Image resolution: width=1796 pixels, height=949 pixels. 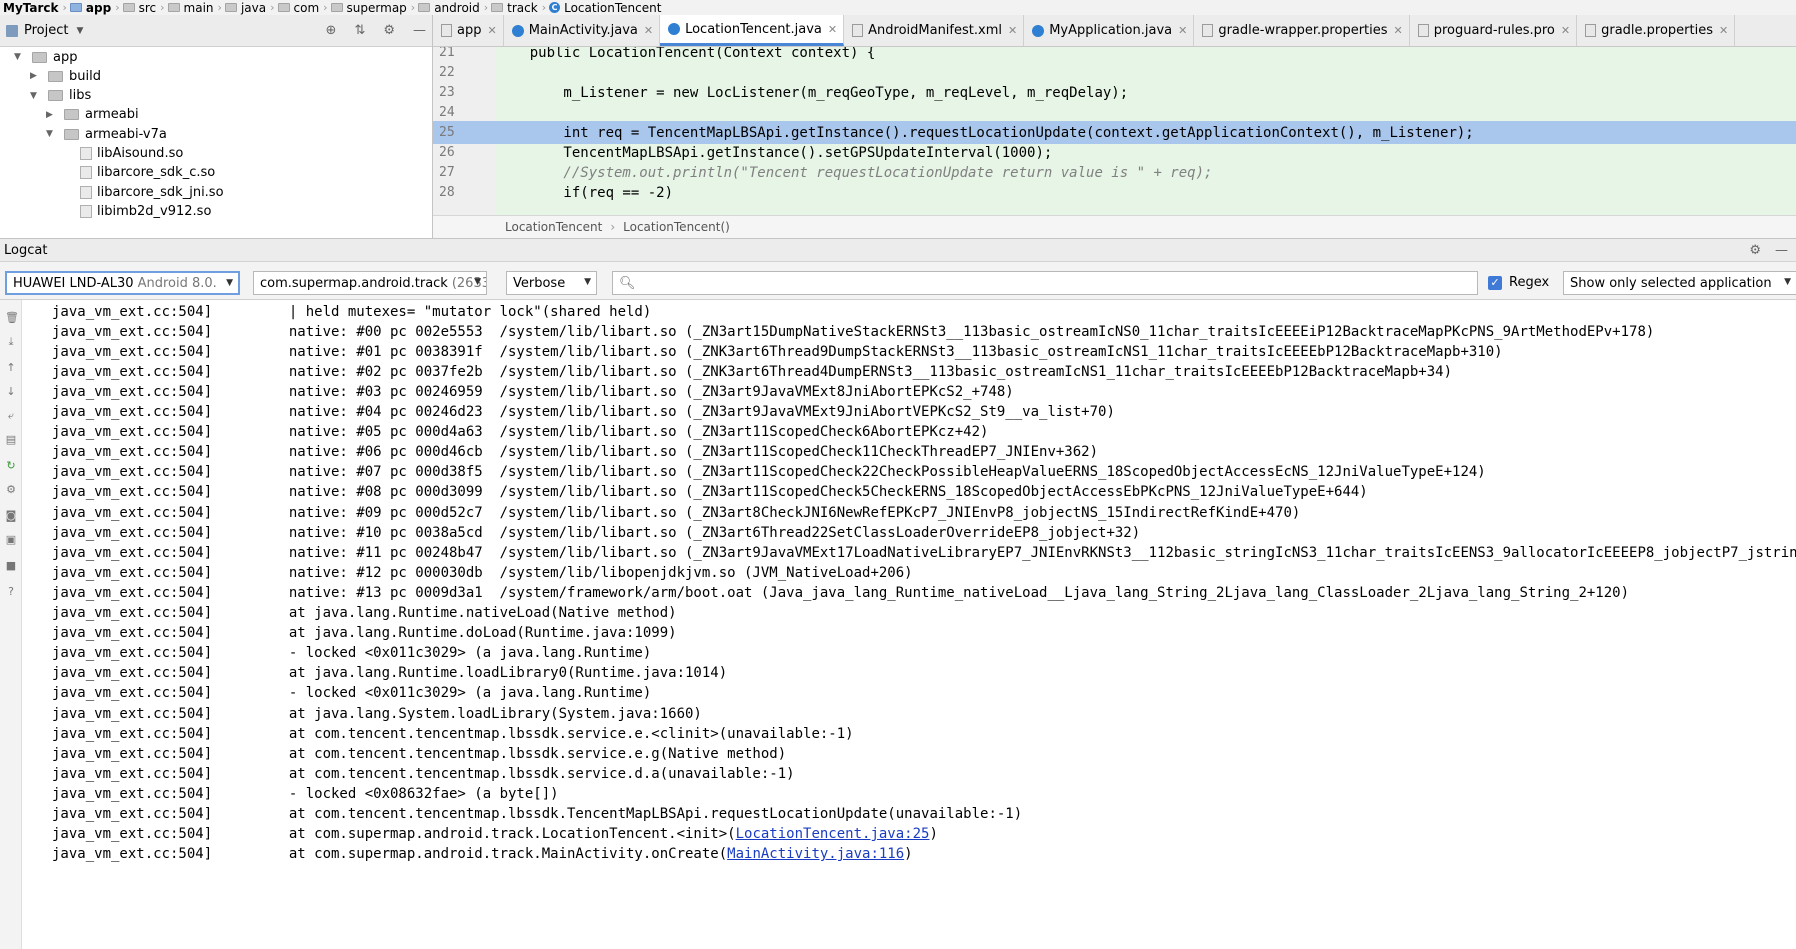 What do you see at coordinates (11, 466) in the screenshot?
I see `restart-icon: ↻` at bounding box center [11, 466].